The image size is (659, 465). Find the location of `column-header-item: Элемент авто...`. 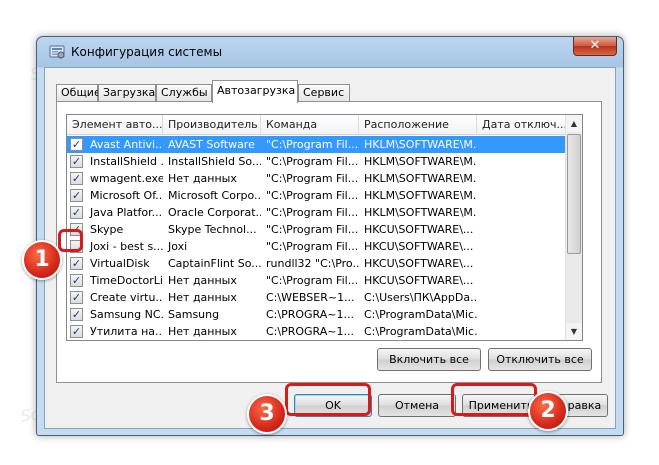

column-header-item: Элемент авто... is located at coordinates (115, 125).